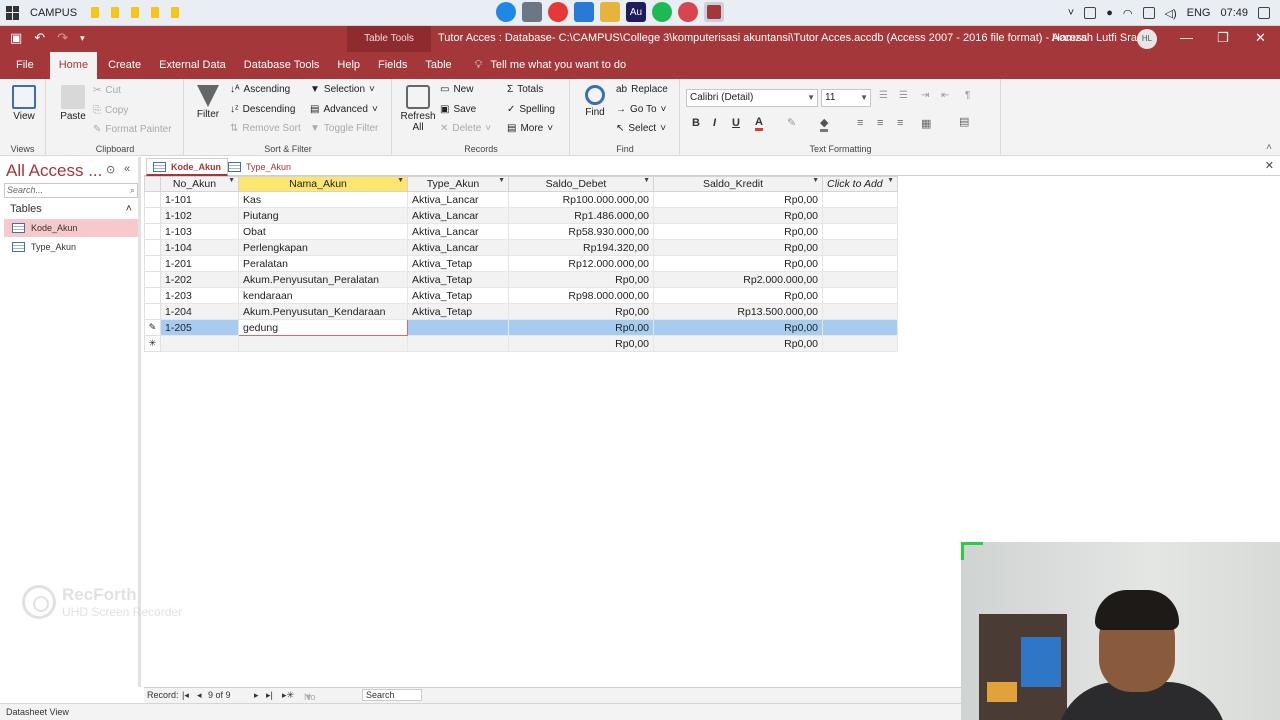  What do you see at coordinates (581, 231) in the screenshot?
I see `cell-saldo-debet: Rp58.930.000,00` at bounding box center [581, 231].